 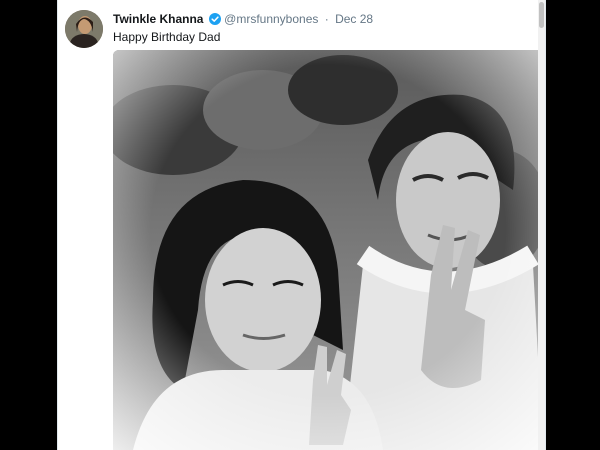 I want to click on author-avatar, so click(x=84, y=29).